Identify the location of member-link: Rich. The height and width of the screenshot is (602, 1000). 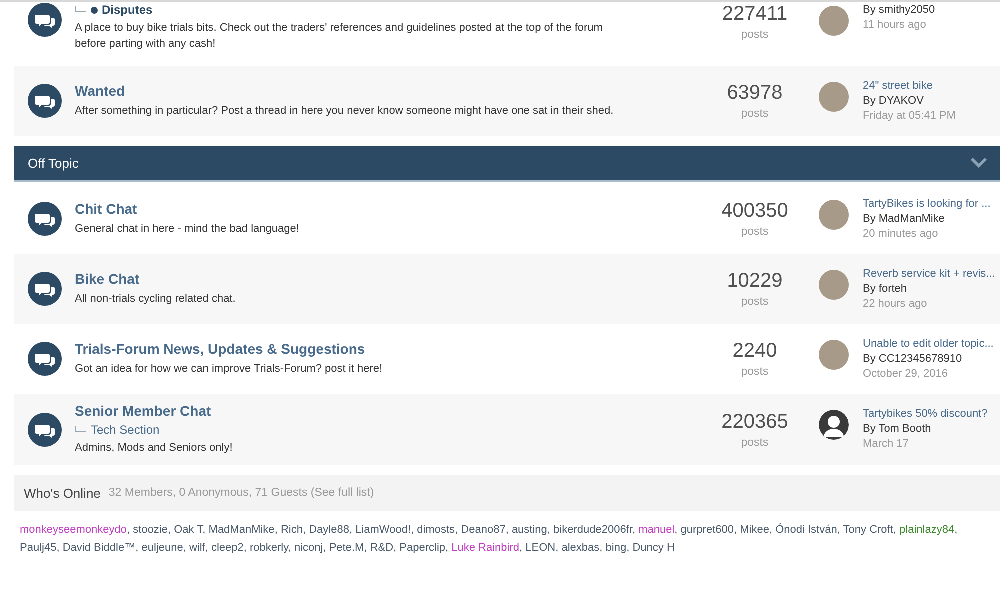
(291, 530).